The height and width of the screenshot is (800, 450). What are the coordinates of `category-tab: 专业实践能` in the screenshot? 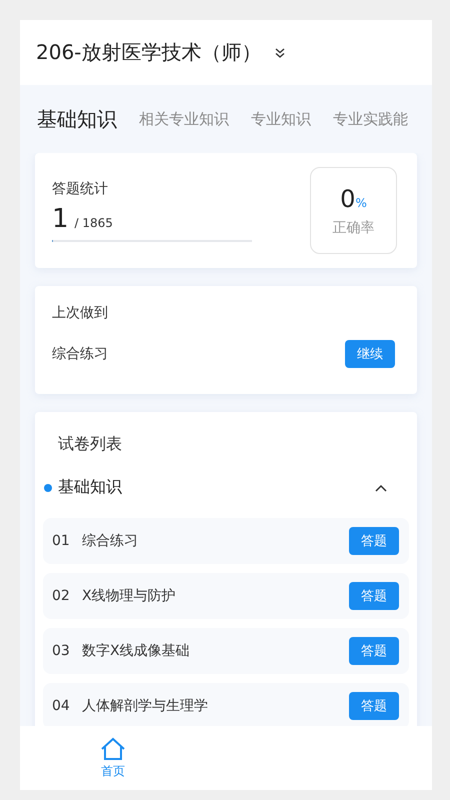 It's located at (370, 119).